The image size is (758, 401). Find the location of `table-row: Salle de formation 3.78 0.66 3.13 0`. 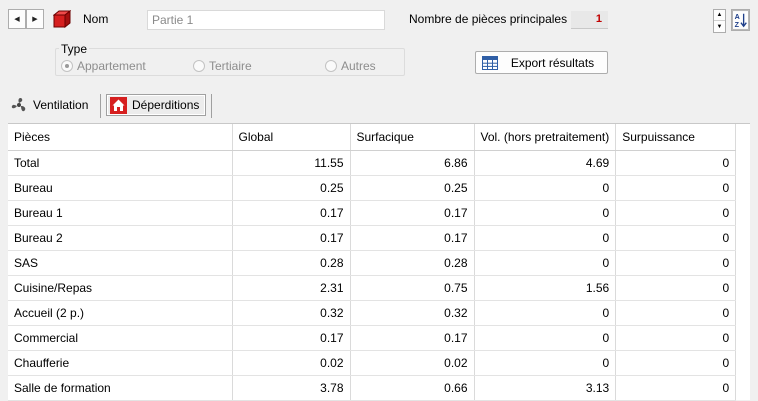

table-row: Salle de formation 3.78 0.66 3.13 0 is located at coordinates (372, 388).